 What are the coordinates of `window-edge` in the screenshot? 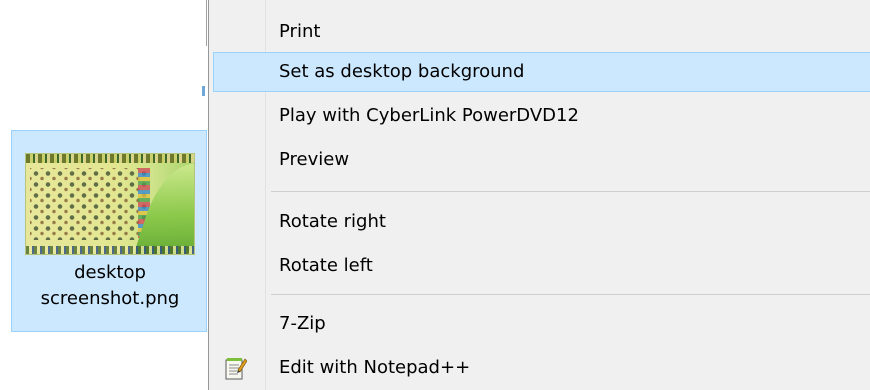 It's located at (206, 23).